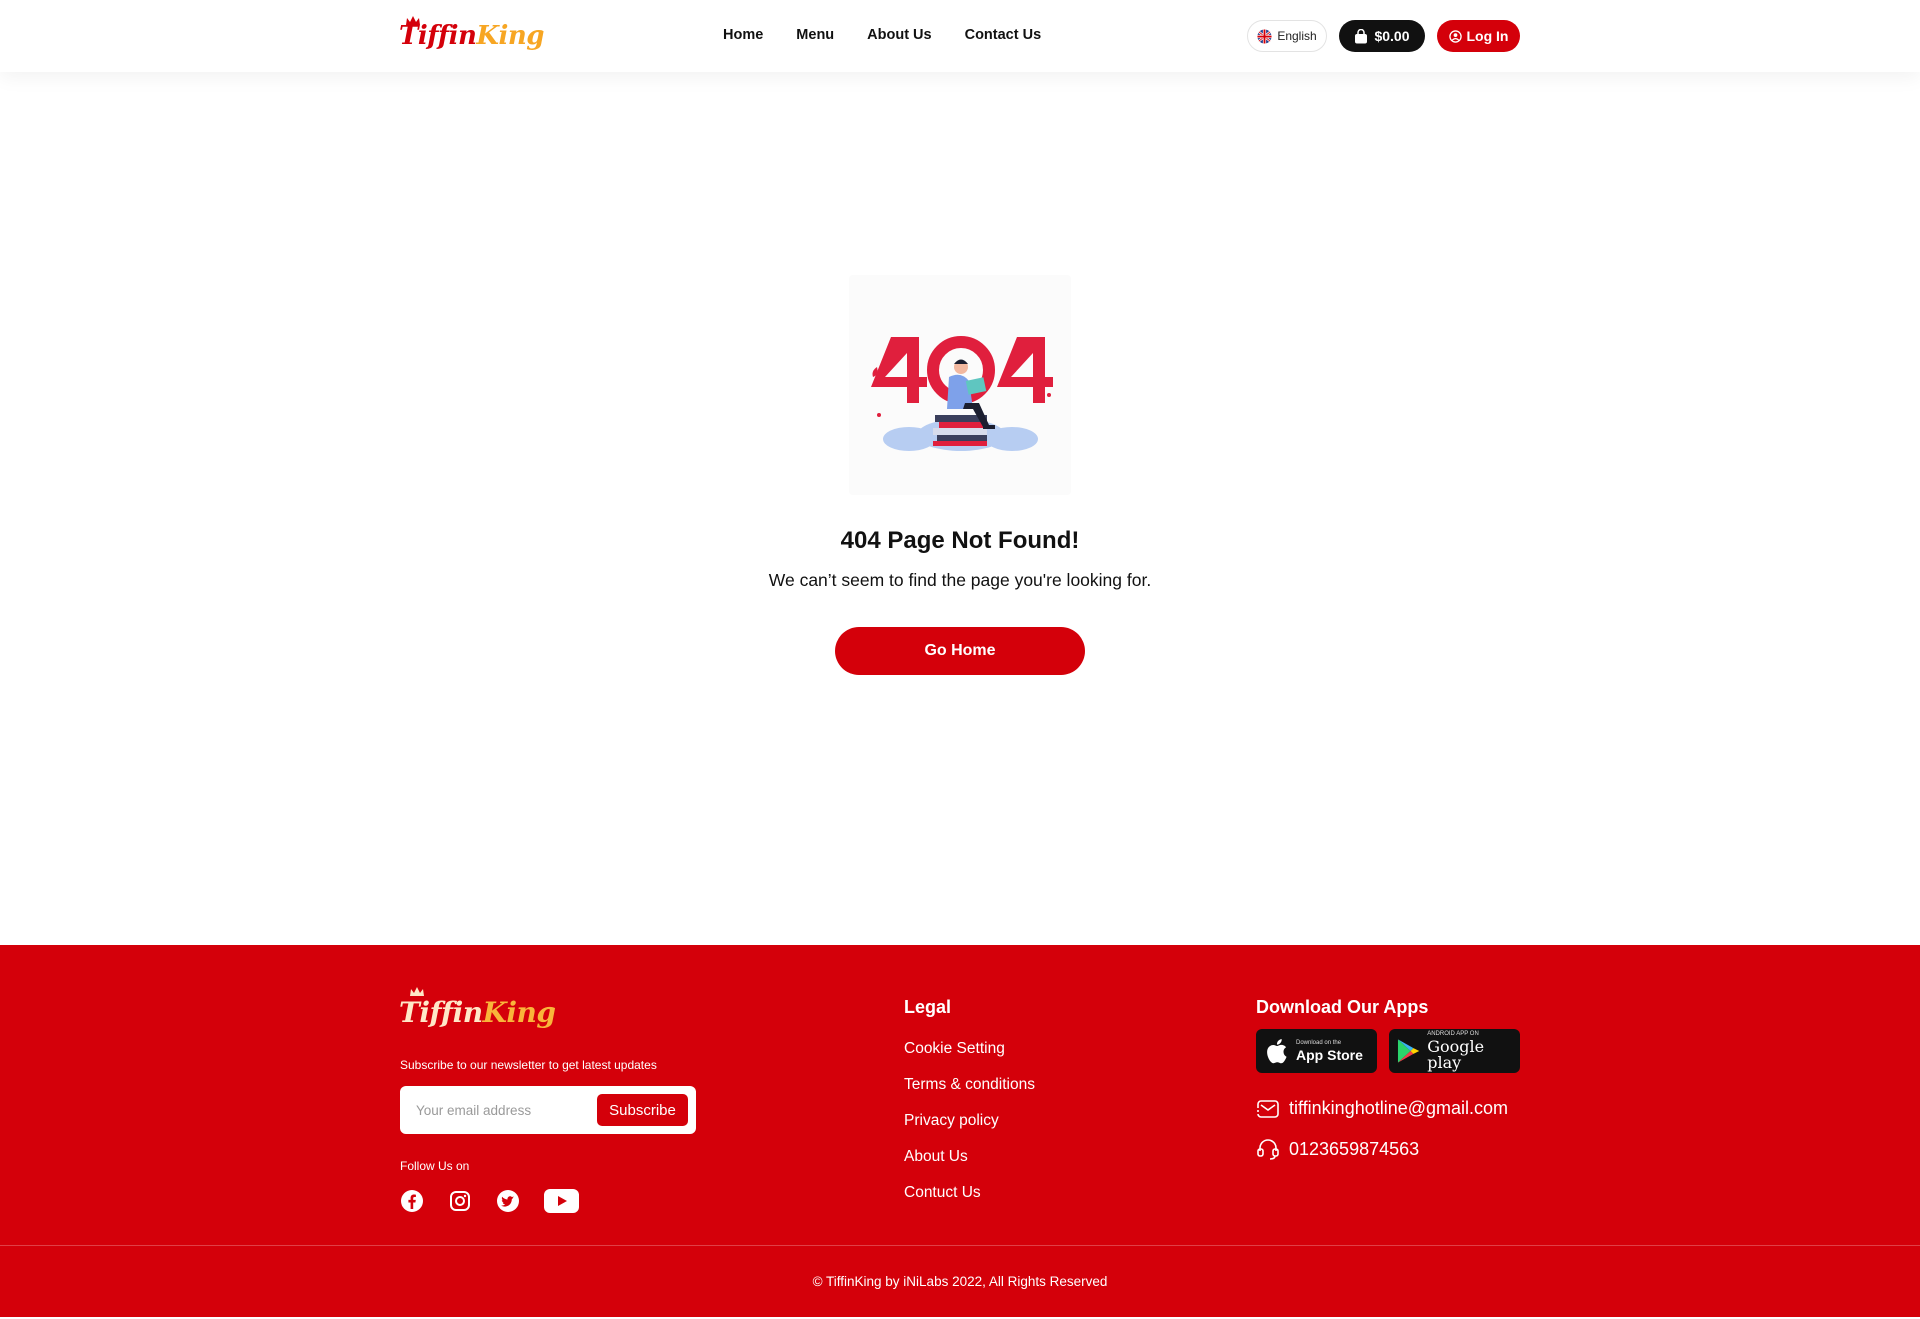 Image resolution: width=1920 pixels, height=1319 pixels. What do you see at coordinates (960, 540) in the screenshot?
I see `page-title: 404 Page Not Found!` at bounding box center [960, 540].